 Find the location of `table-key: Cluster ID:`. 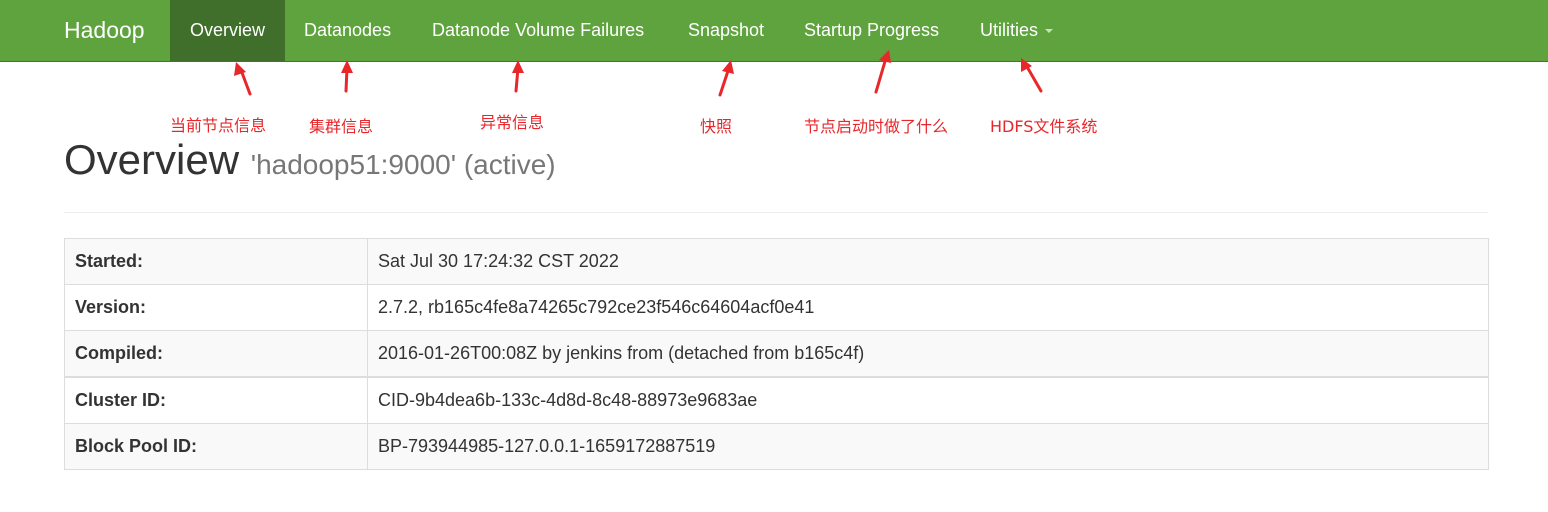

table-key: Cluster ID: is located at coordinates (216, 400).